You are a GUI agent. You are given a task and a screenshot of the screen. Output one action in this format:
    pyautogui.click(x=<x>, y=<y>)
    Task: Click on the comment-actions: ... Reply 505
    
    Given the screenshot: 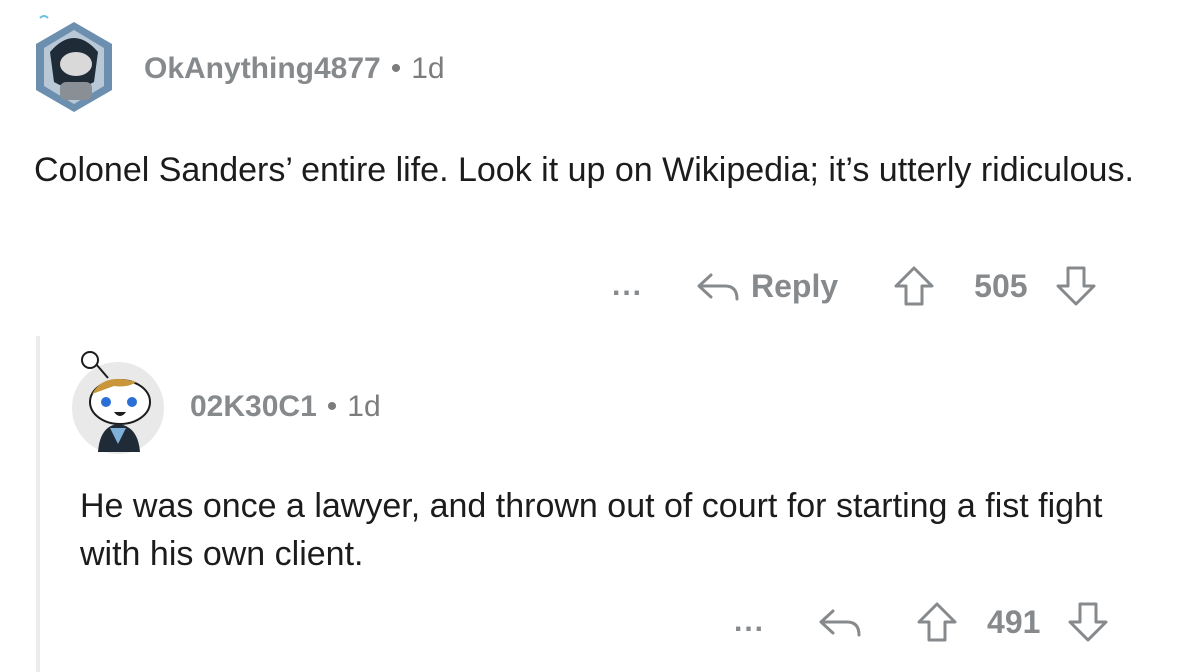 What is the action you would take?
    pyautogui.click(x=855, y=286)
    